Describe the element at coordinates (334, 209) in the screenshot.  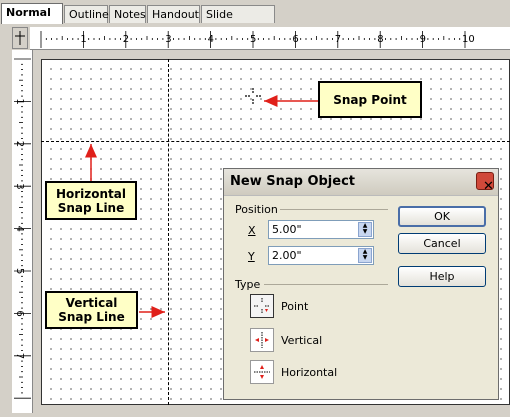
I see `position-group-line` at that location.